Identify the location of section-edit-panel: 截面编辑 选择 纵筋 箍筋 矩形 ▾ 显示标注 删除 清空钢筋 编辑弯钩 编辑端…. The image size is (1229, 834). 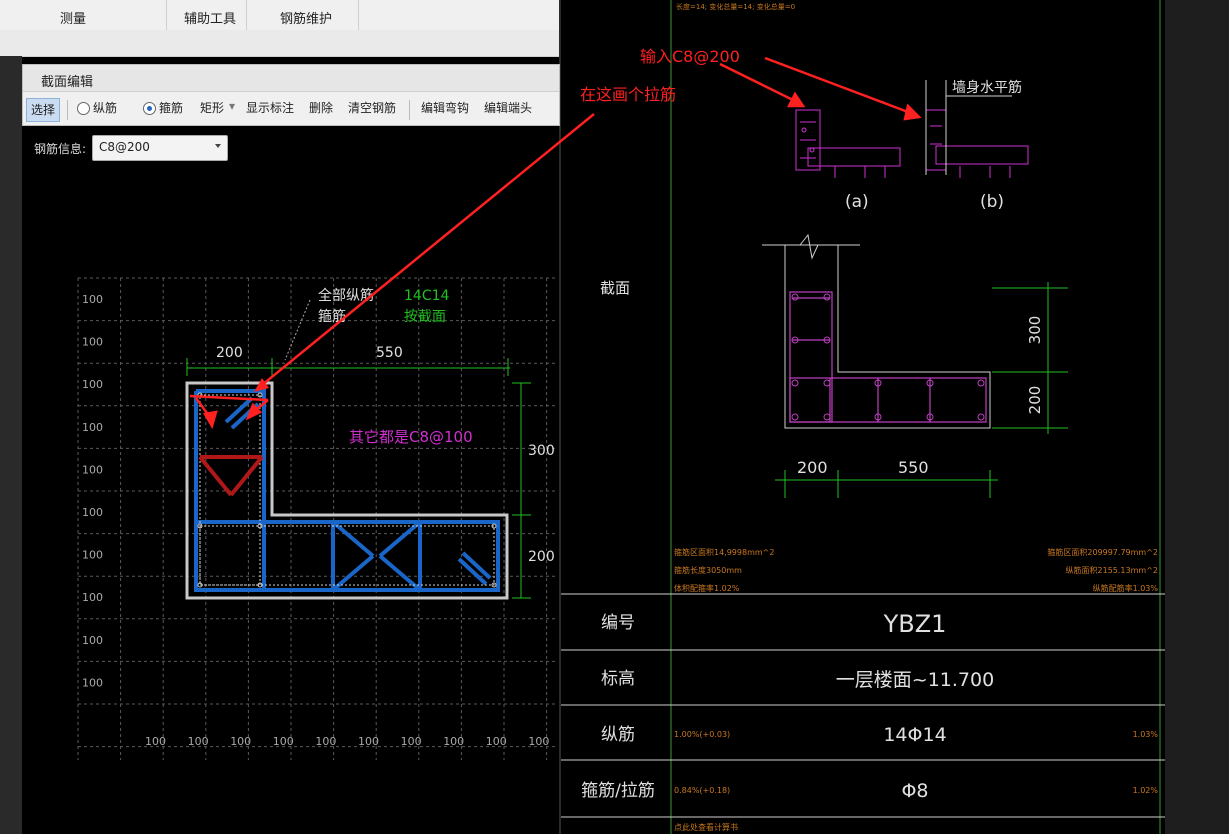
(291, 95).